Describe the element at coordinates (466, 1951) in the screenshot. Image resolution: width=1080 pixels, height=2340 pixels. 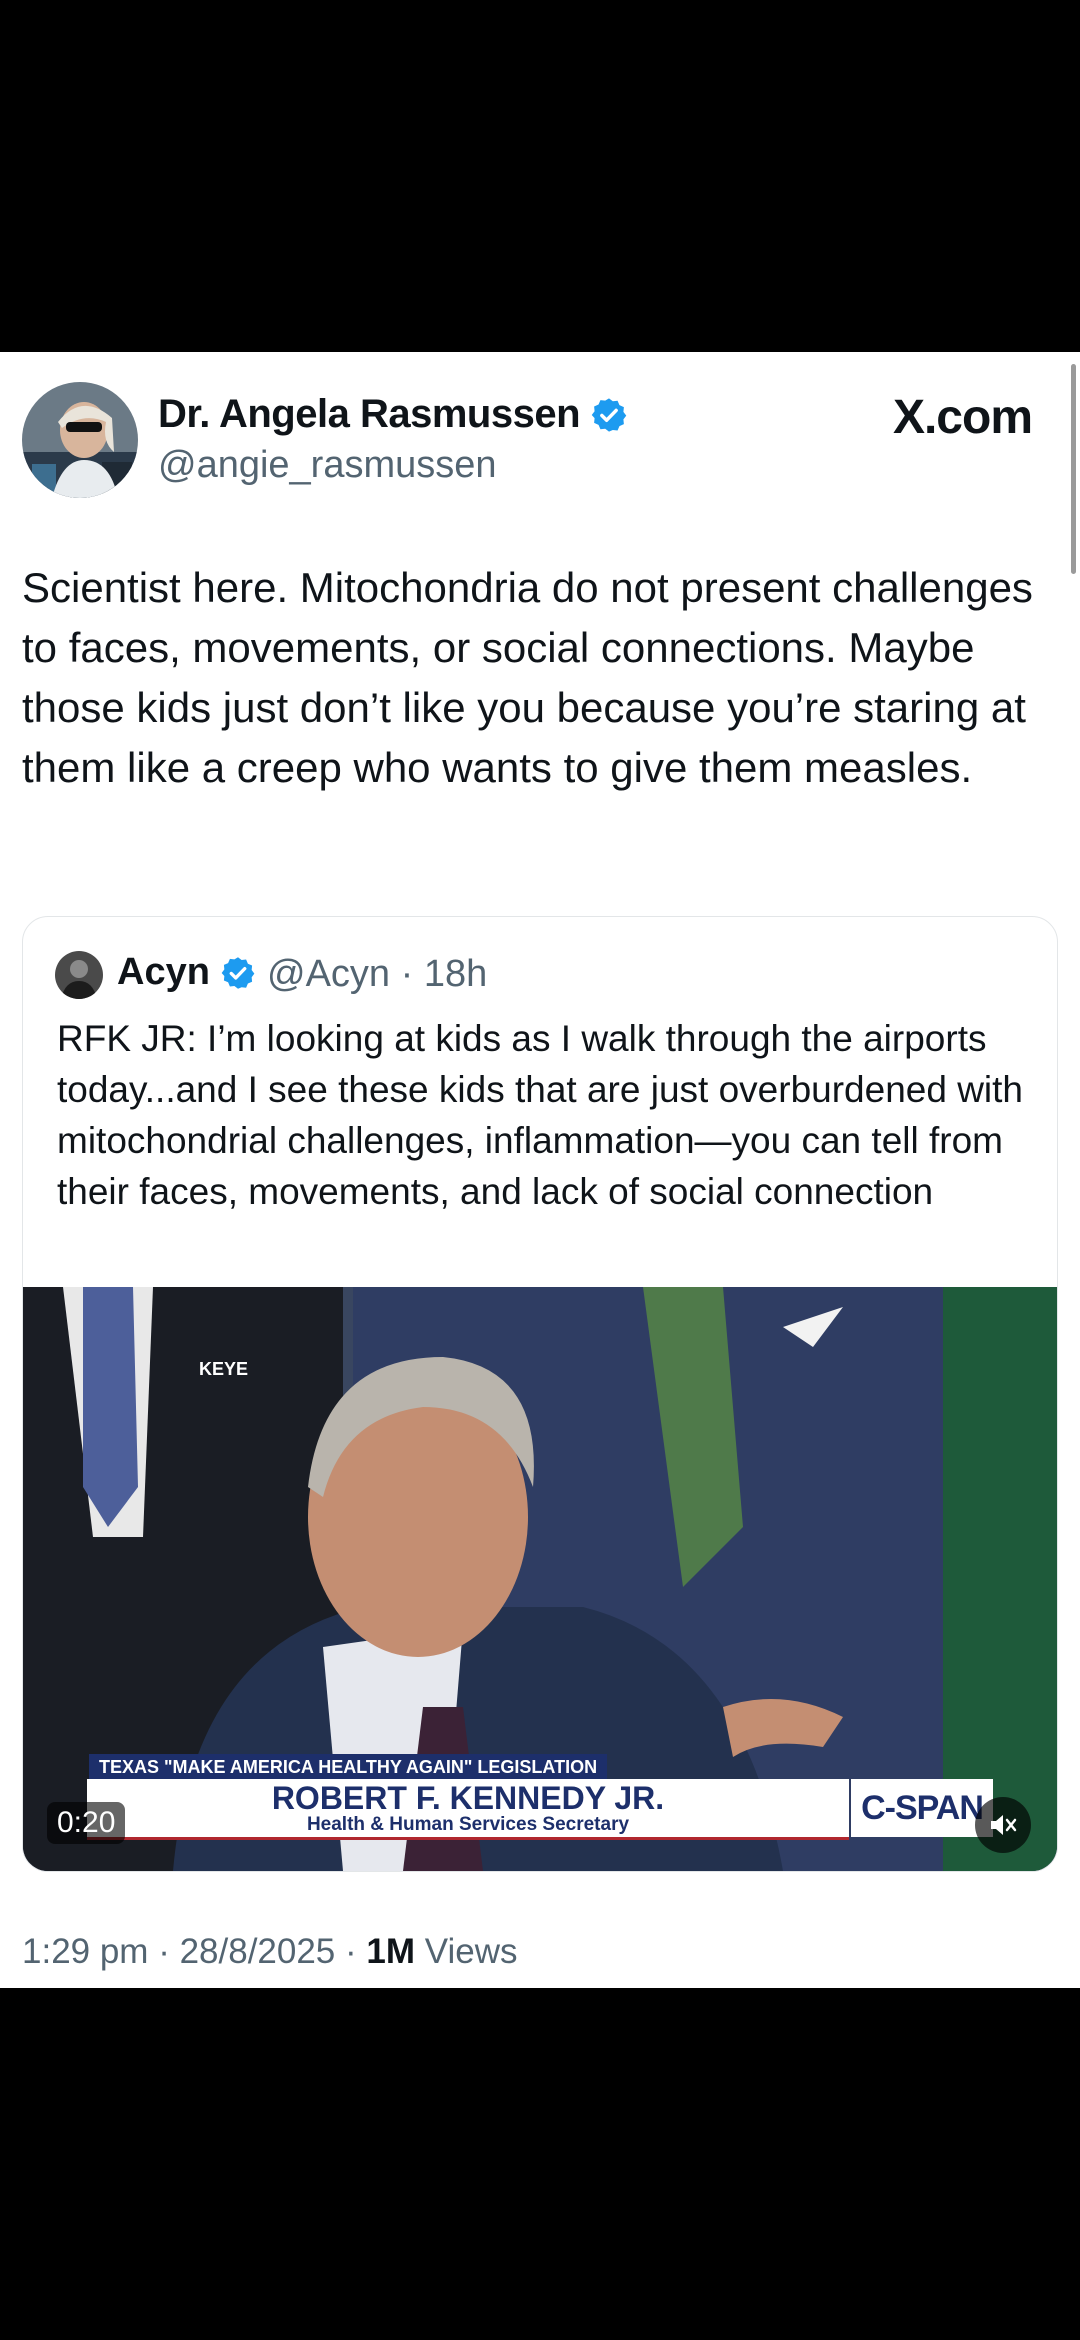
I see `views-label: Views` at that location.